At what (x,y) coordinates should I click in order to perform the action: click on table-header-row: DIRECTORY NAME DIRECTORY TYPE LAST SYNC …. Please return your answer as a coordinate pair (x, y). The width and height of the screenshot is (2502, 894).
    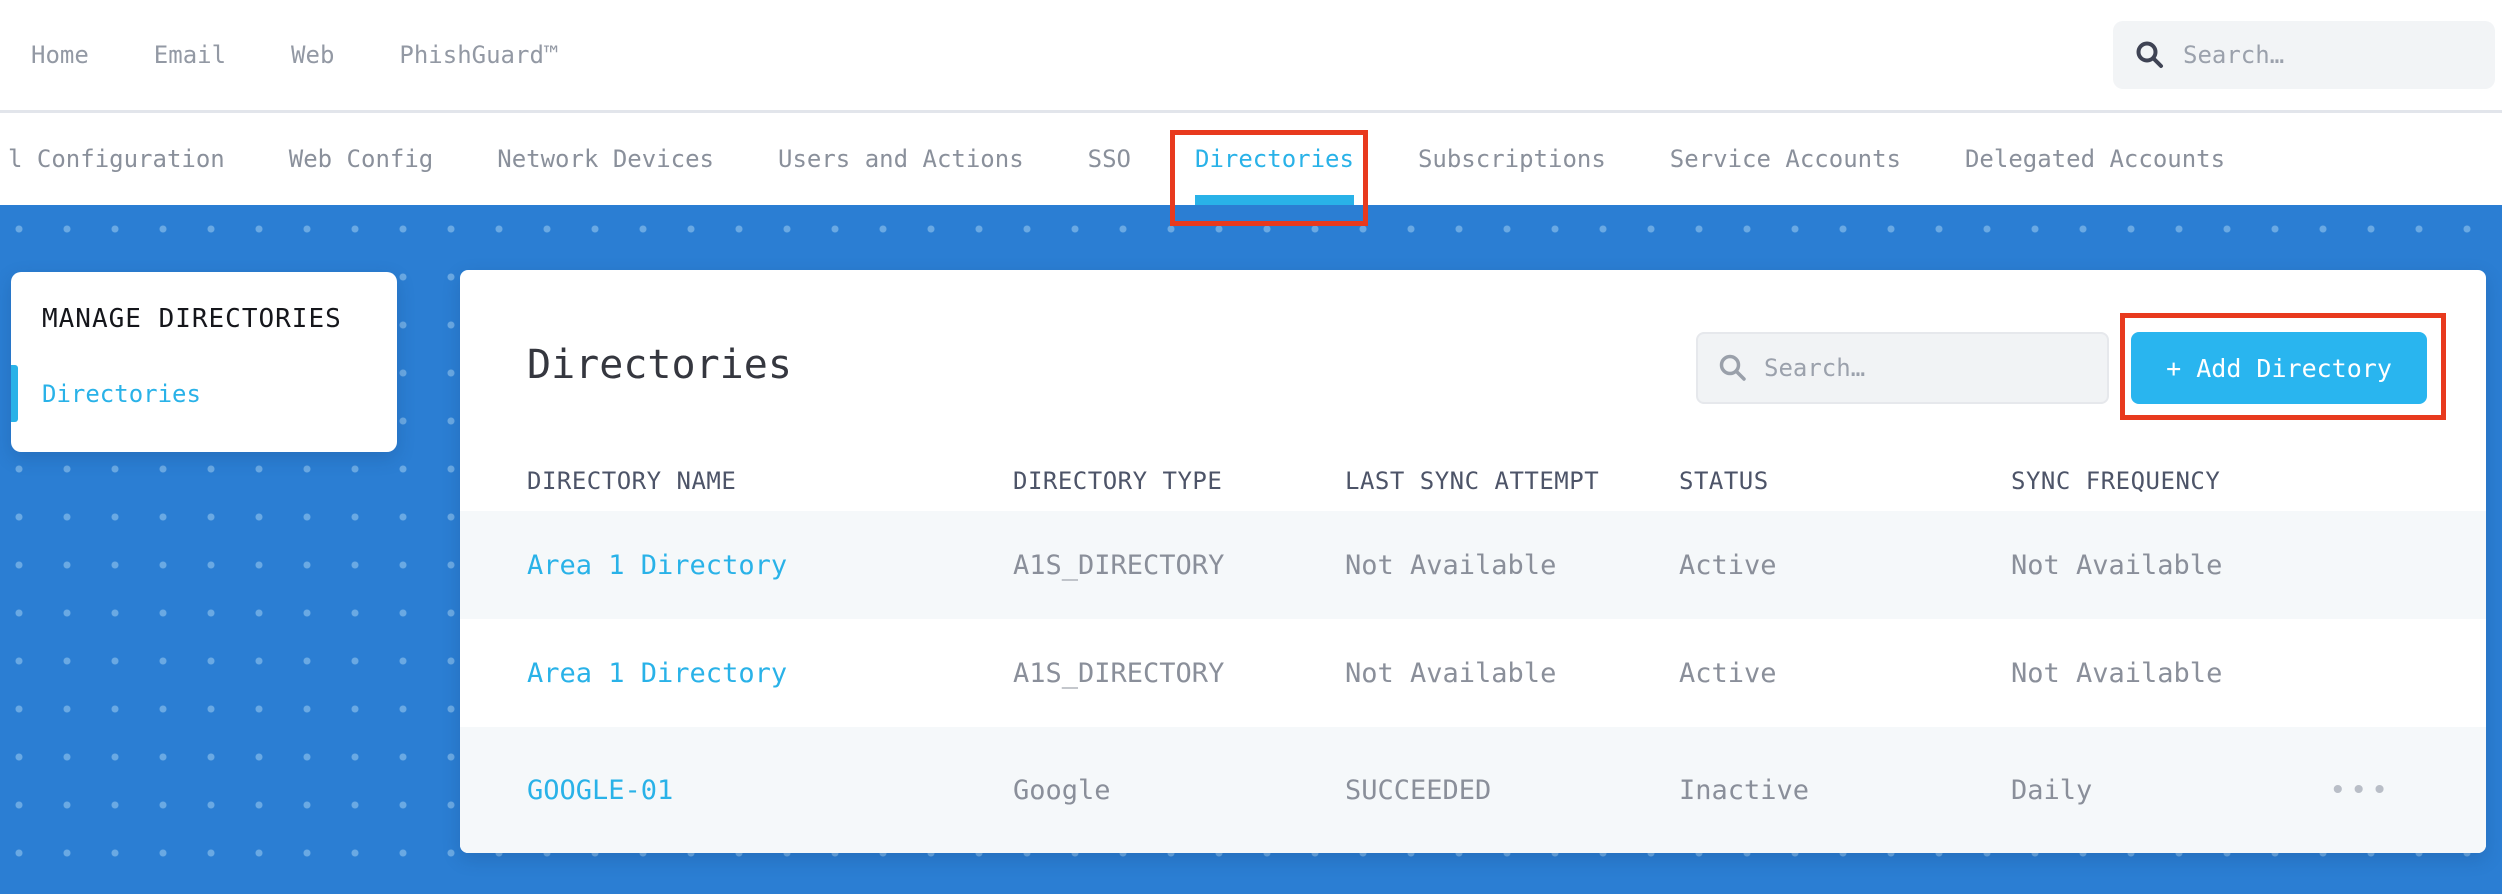
    Looking at the image, I should click on (1473, 480).